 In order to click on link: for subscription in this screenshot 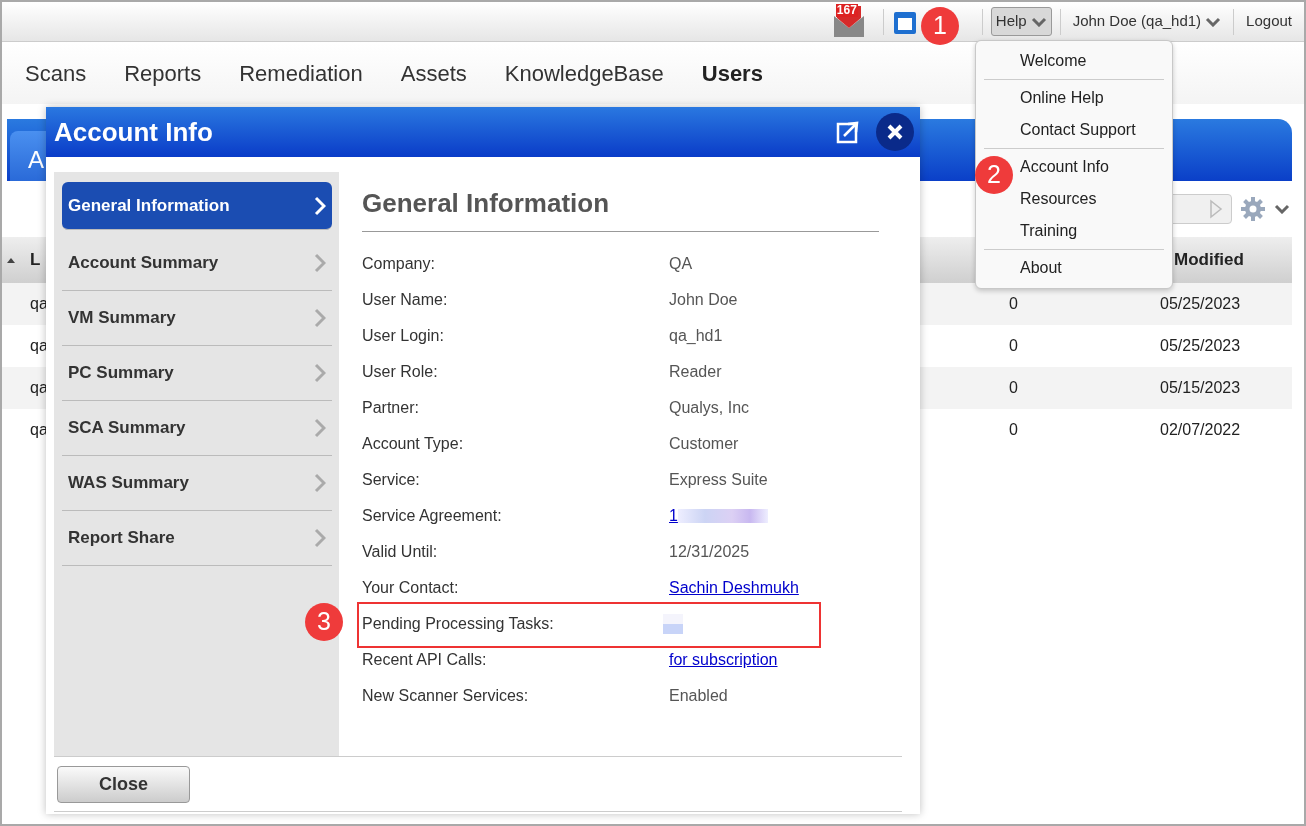, I will do `click(723, 660)`.